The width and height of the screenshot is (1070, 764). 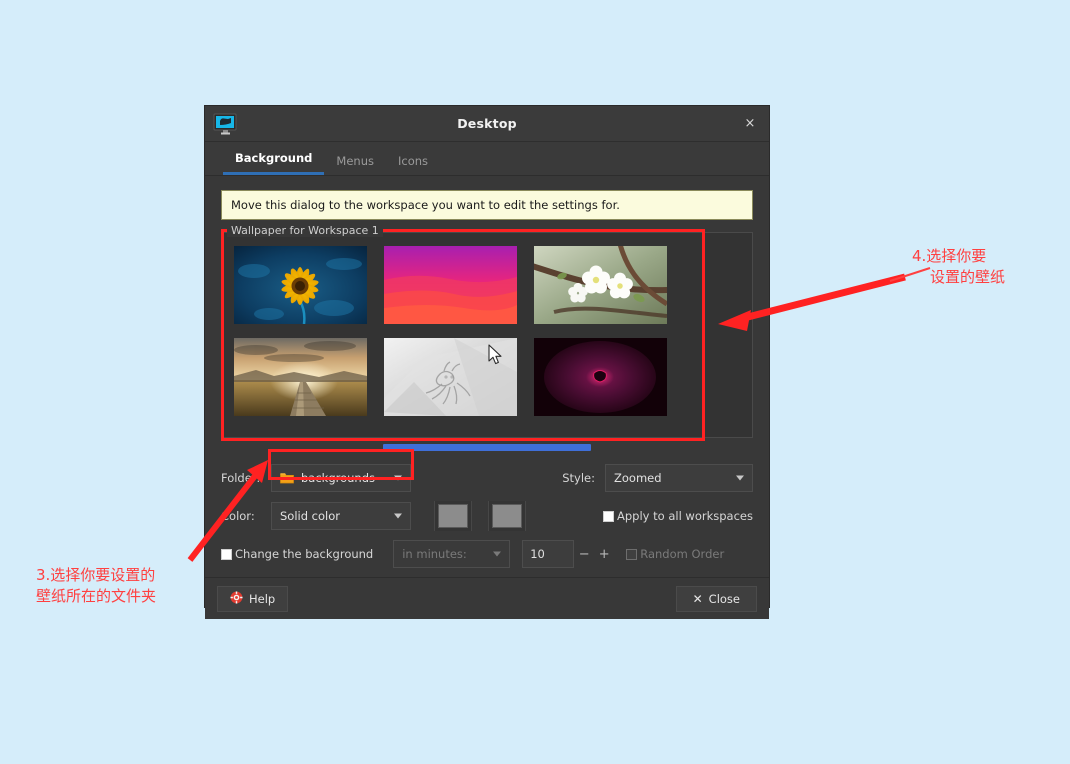 I want to click on folder-row: Folder: backgrounds Style: Zoomed, so click(x=487, y=478).